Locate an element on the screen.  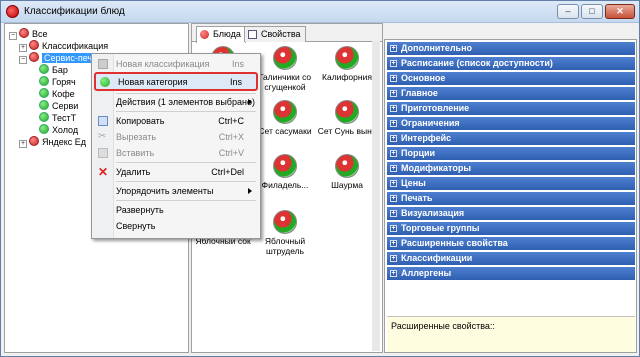
minimize-button: – is located at coordinates (568, 11).